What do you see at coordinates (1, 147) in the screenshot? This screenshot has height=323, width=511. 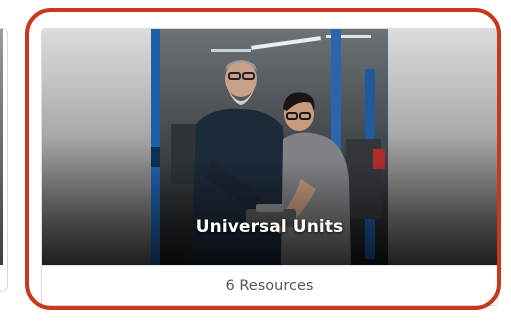 I see `previous-card-photo` at bounding box center [1, 147].